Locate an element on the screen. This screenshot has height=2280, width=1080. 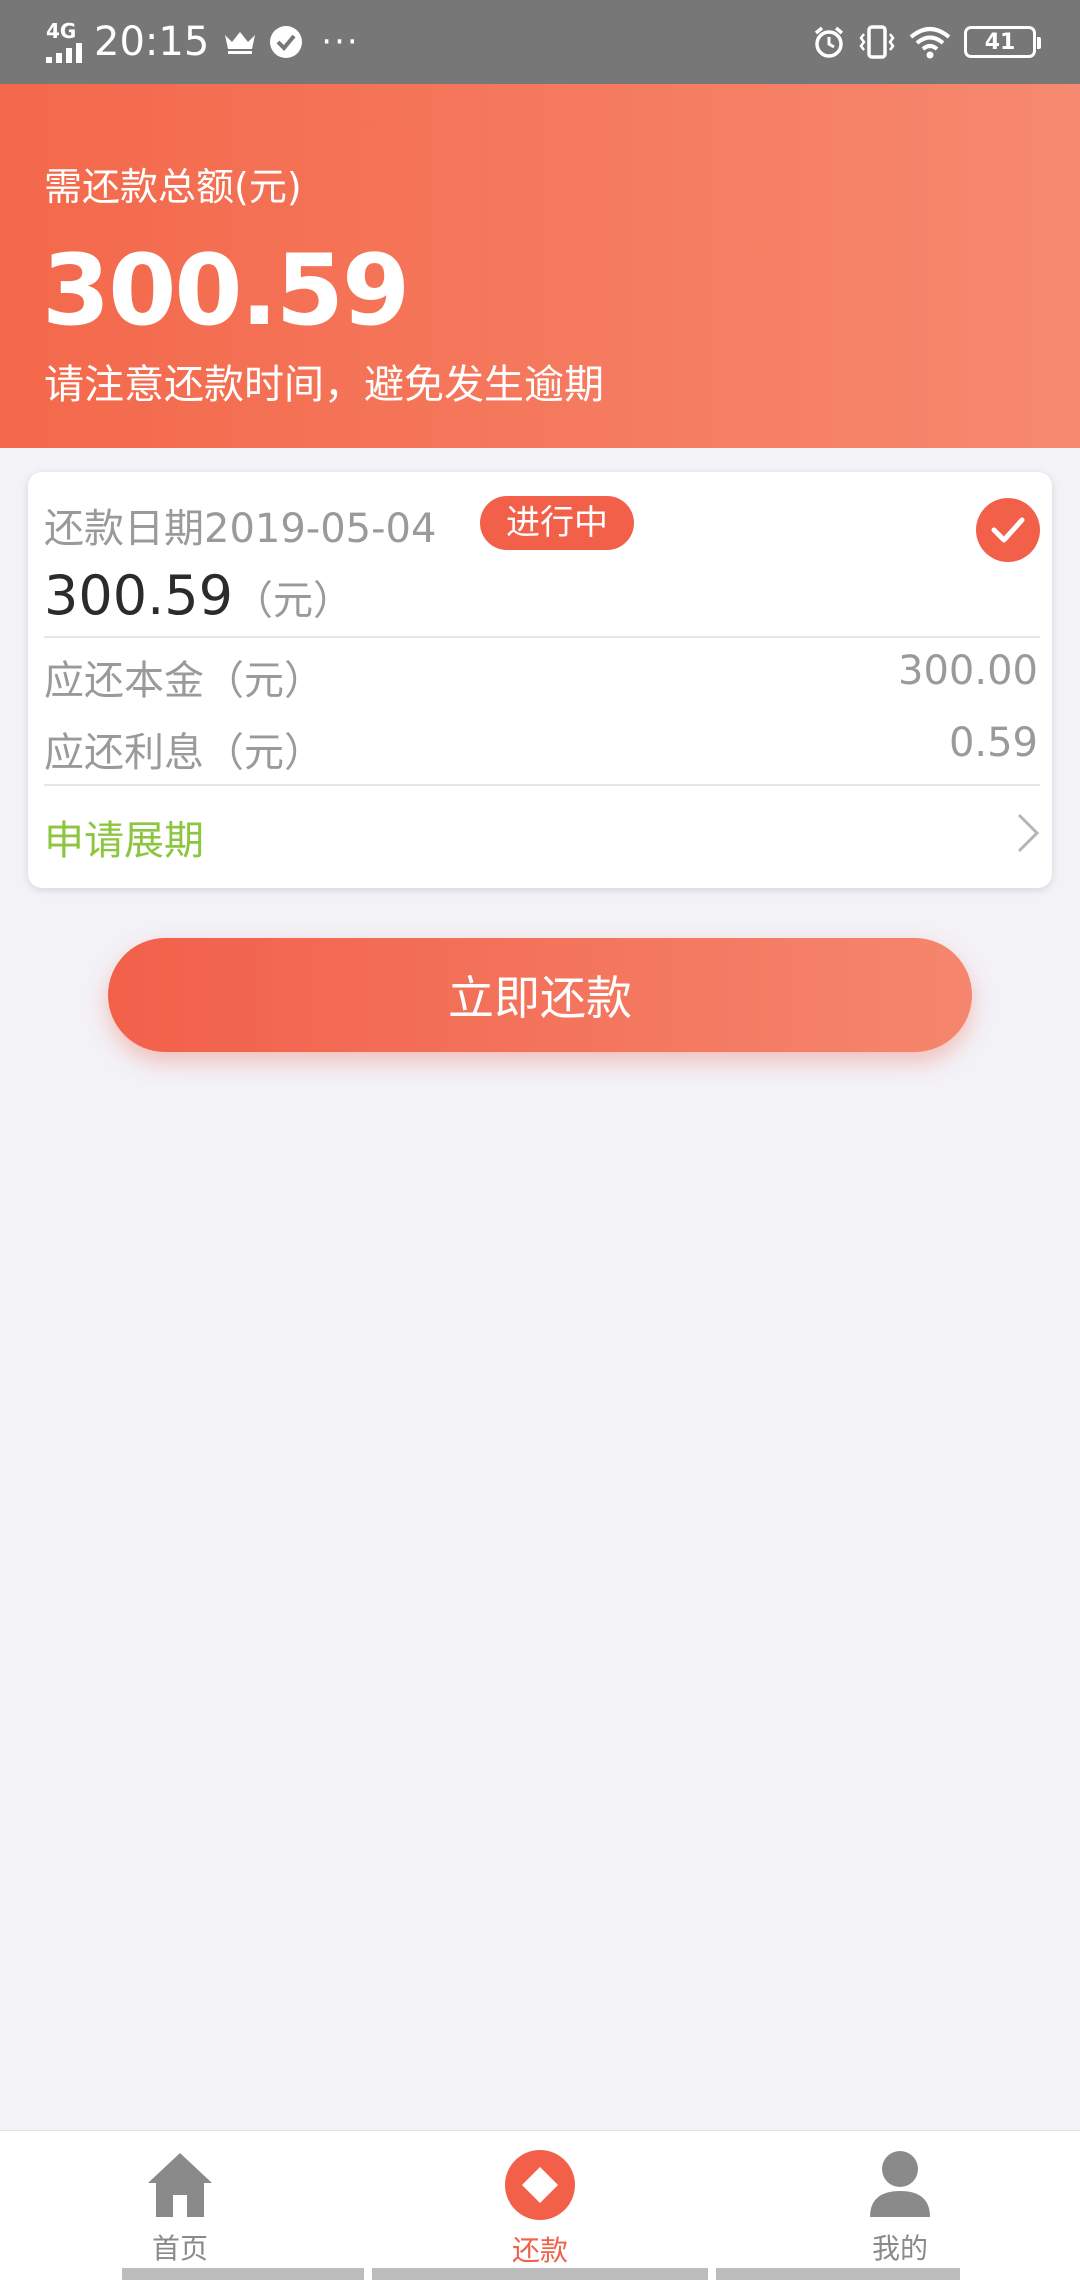
principal-value: 300.00 is located at coordinates (968, 671).